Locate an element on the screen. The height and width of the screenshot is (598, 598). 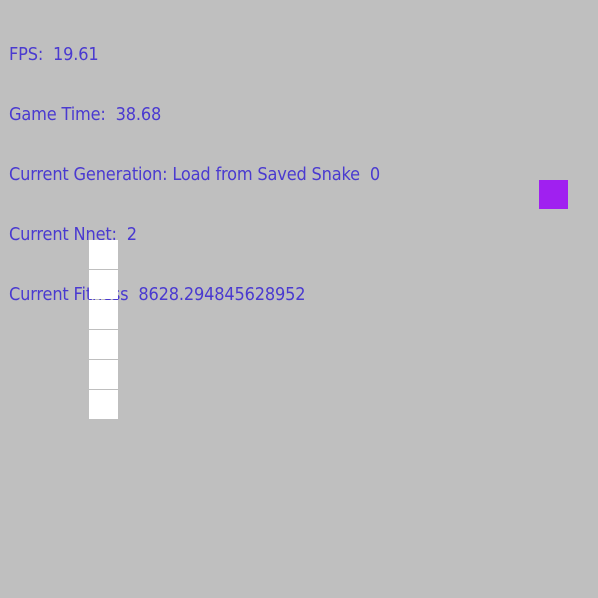
nnet-value: 2 is located at coordinates (131, 234).